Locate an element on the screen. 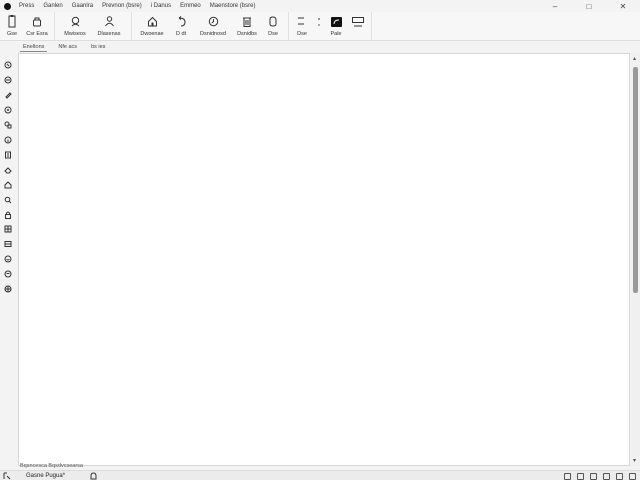  canvas-caption: Bqsncesca Bqsdvcsearsa is located at coordinates (51, 466).